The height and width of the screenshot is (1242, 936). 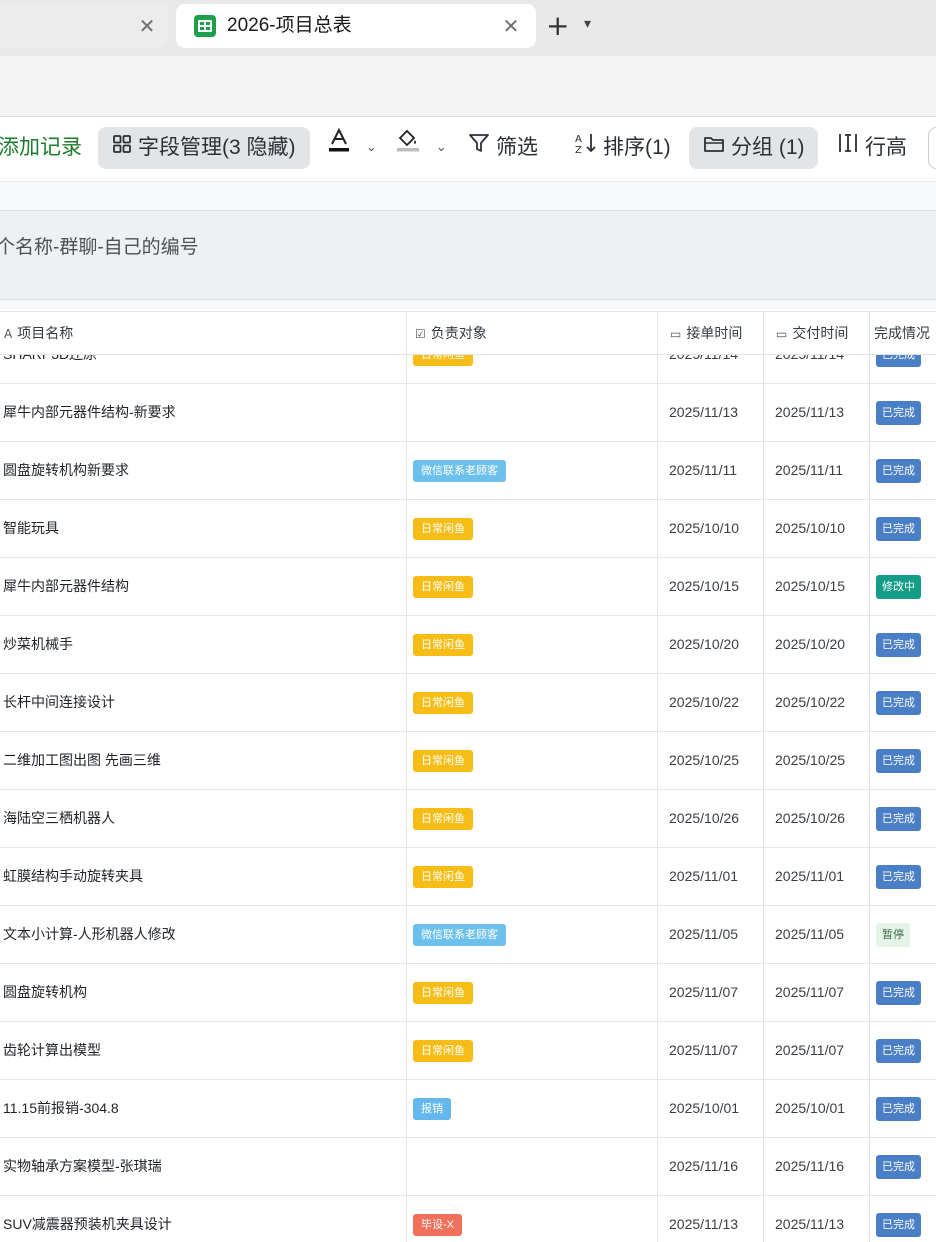 I want to click on cell-project-name: 圆盘旋转机构, so click(x=203, y=992).